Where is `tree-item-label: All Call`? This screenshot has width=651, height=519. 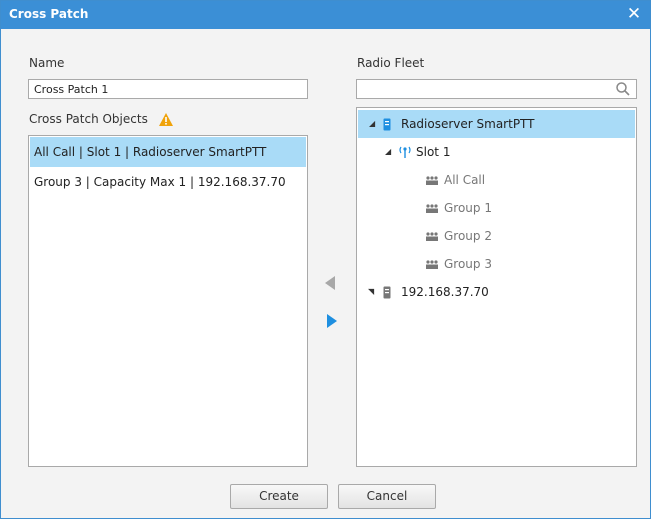
tree-item-label: All Call is located at coordinates (465, 180).